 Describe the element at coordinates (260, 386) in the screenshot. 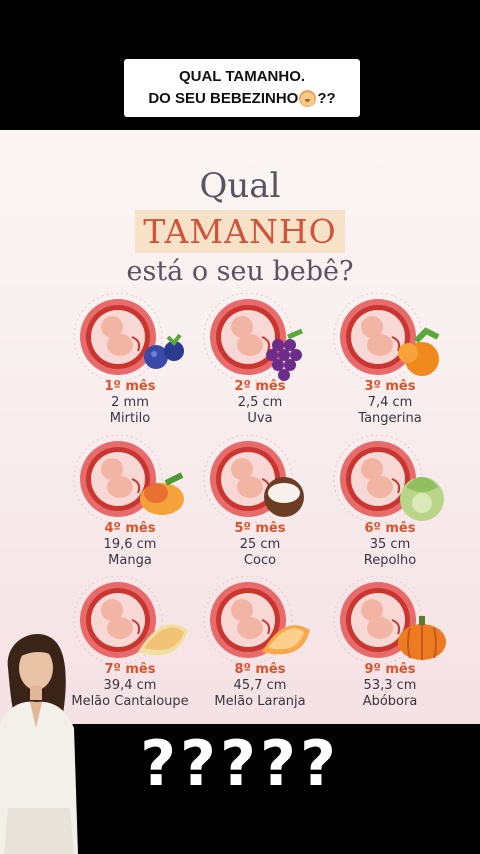

I see `month-label: 2º mês` at that location.